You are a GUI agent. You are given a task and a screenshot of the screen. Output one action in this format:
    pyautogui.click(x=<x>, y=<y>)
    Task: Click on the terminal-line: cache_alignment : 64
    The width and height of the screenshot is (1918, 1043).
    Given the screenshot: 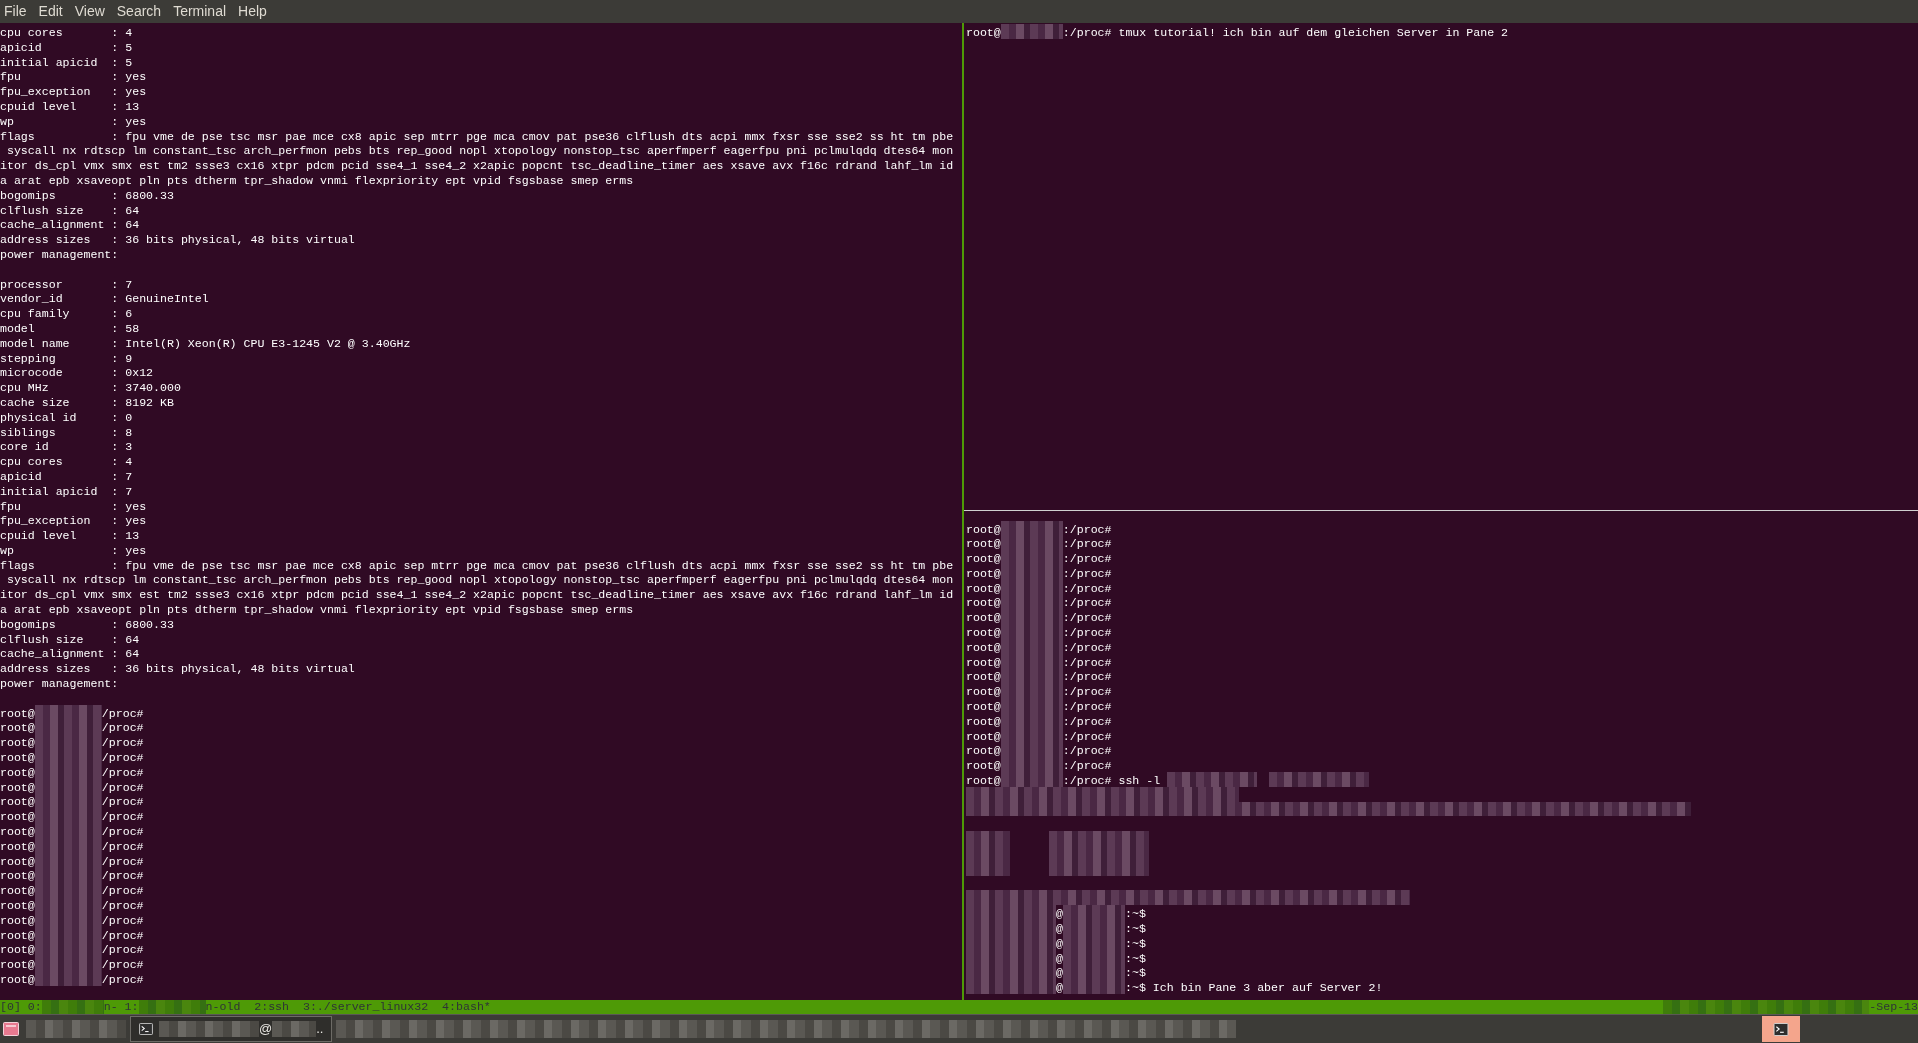 What is the action you would take?
    pyautogui.click(x=70, y=653)
    